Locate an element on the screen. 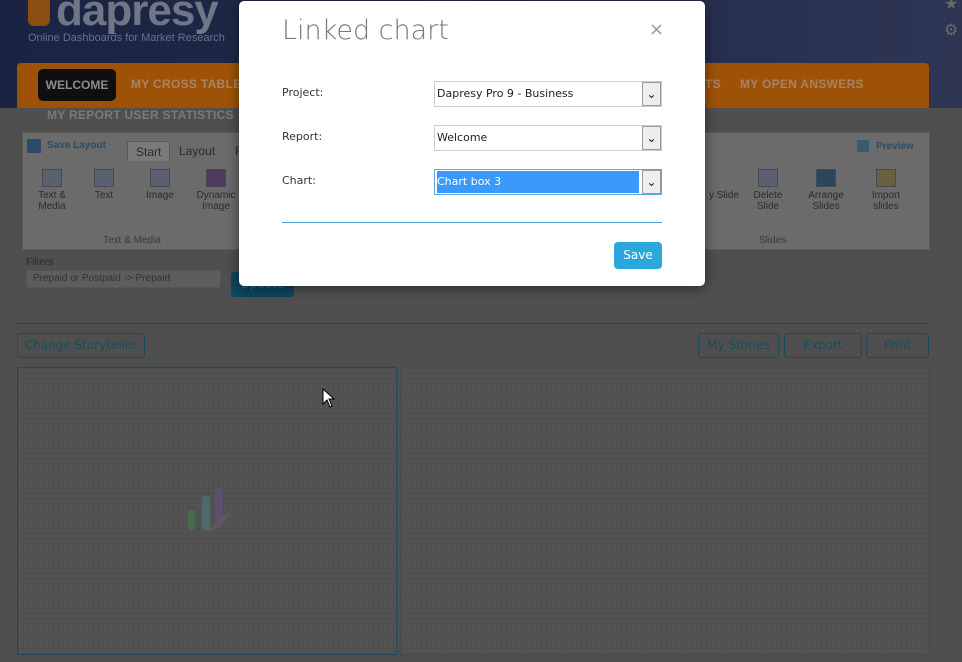 This screenshot has height=662, width=962. group-label-slides: Slides is located at coordinates (773, 240).